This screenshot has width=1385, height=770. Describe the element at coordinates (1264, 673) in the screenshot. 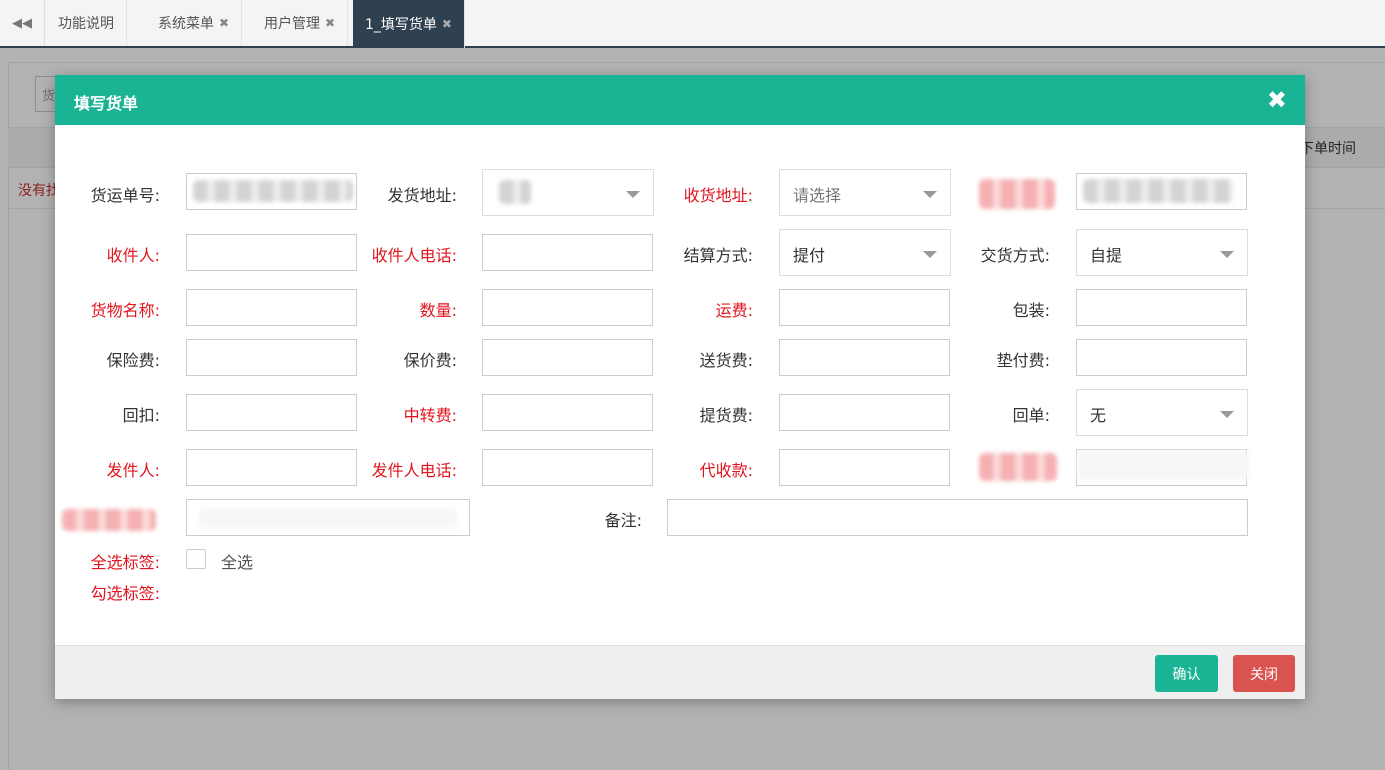

I see `close-button: 关闭` at that location.